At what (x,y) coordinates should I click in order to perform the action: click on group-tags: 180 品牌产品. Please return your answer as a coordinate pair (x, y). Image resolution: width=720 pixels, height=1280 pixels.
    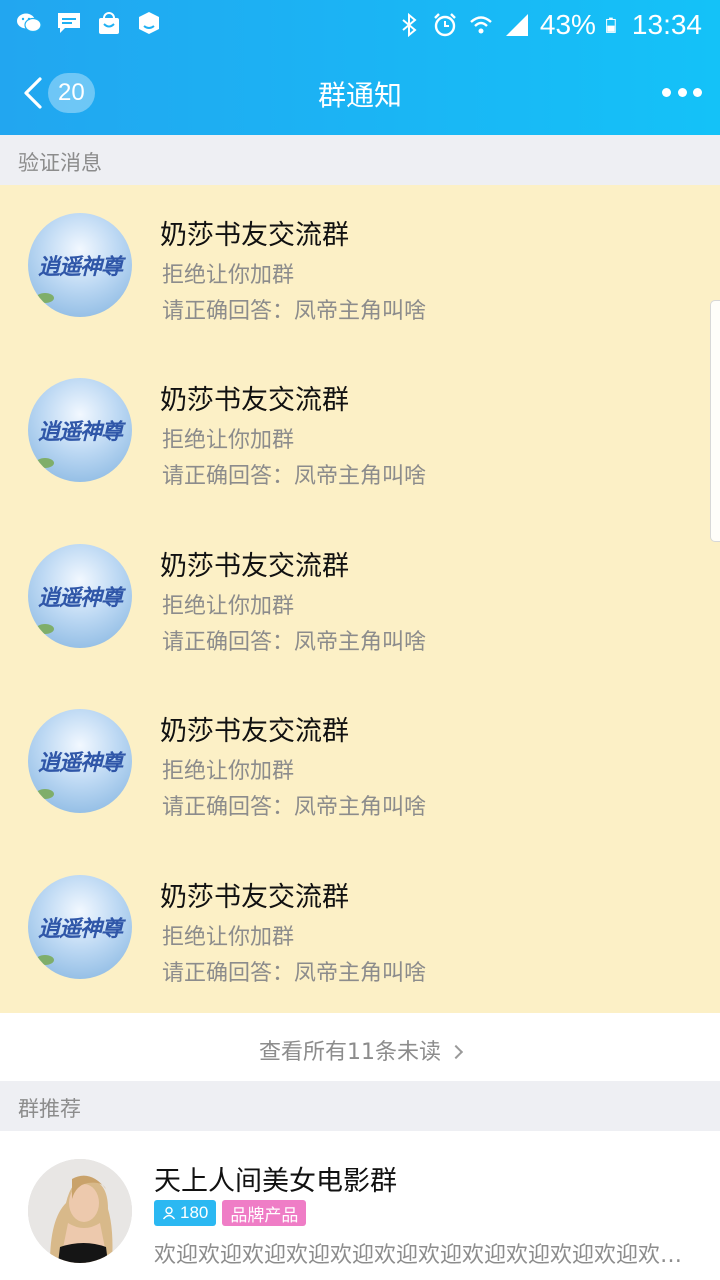
    Looking at the image, I should click on (230, 1213).